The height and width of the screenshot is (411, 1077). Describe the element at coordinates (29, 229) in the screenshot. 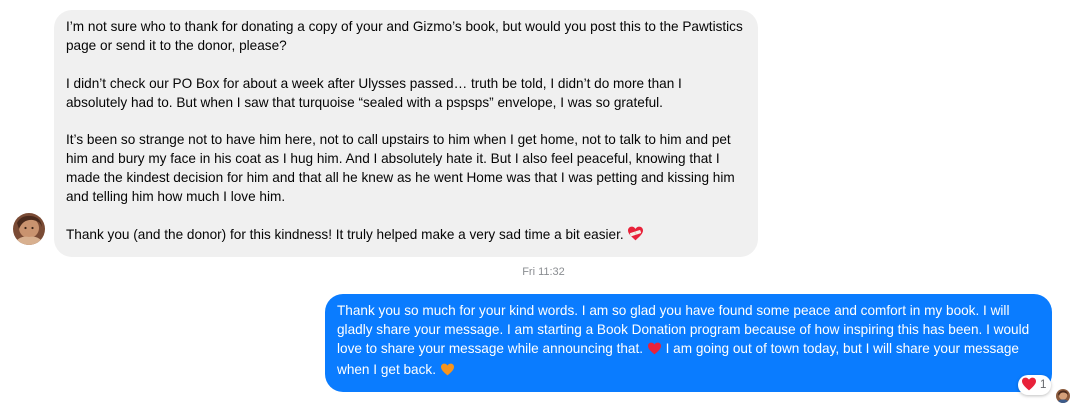

I see `sender-avatar` at that location.